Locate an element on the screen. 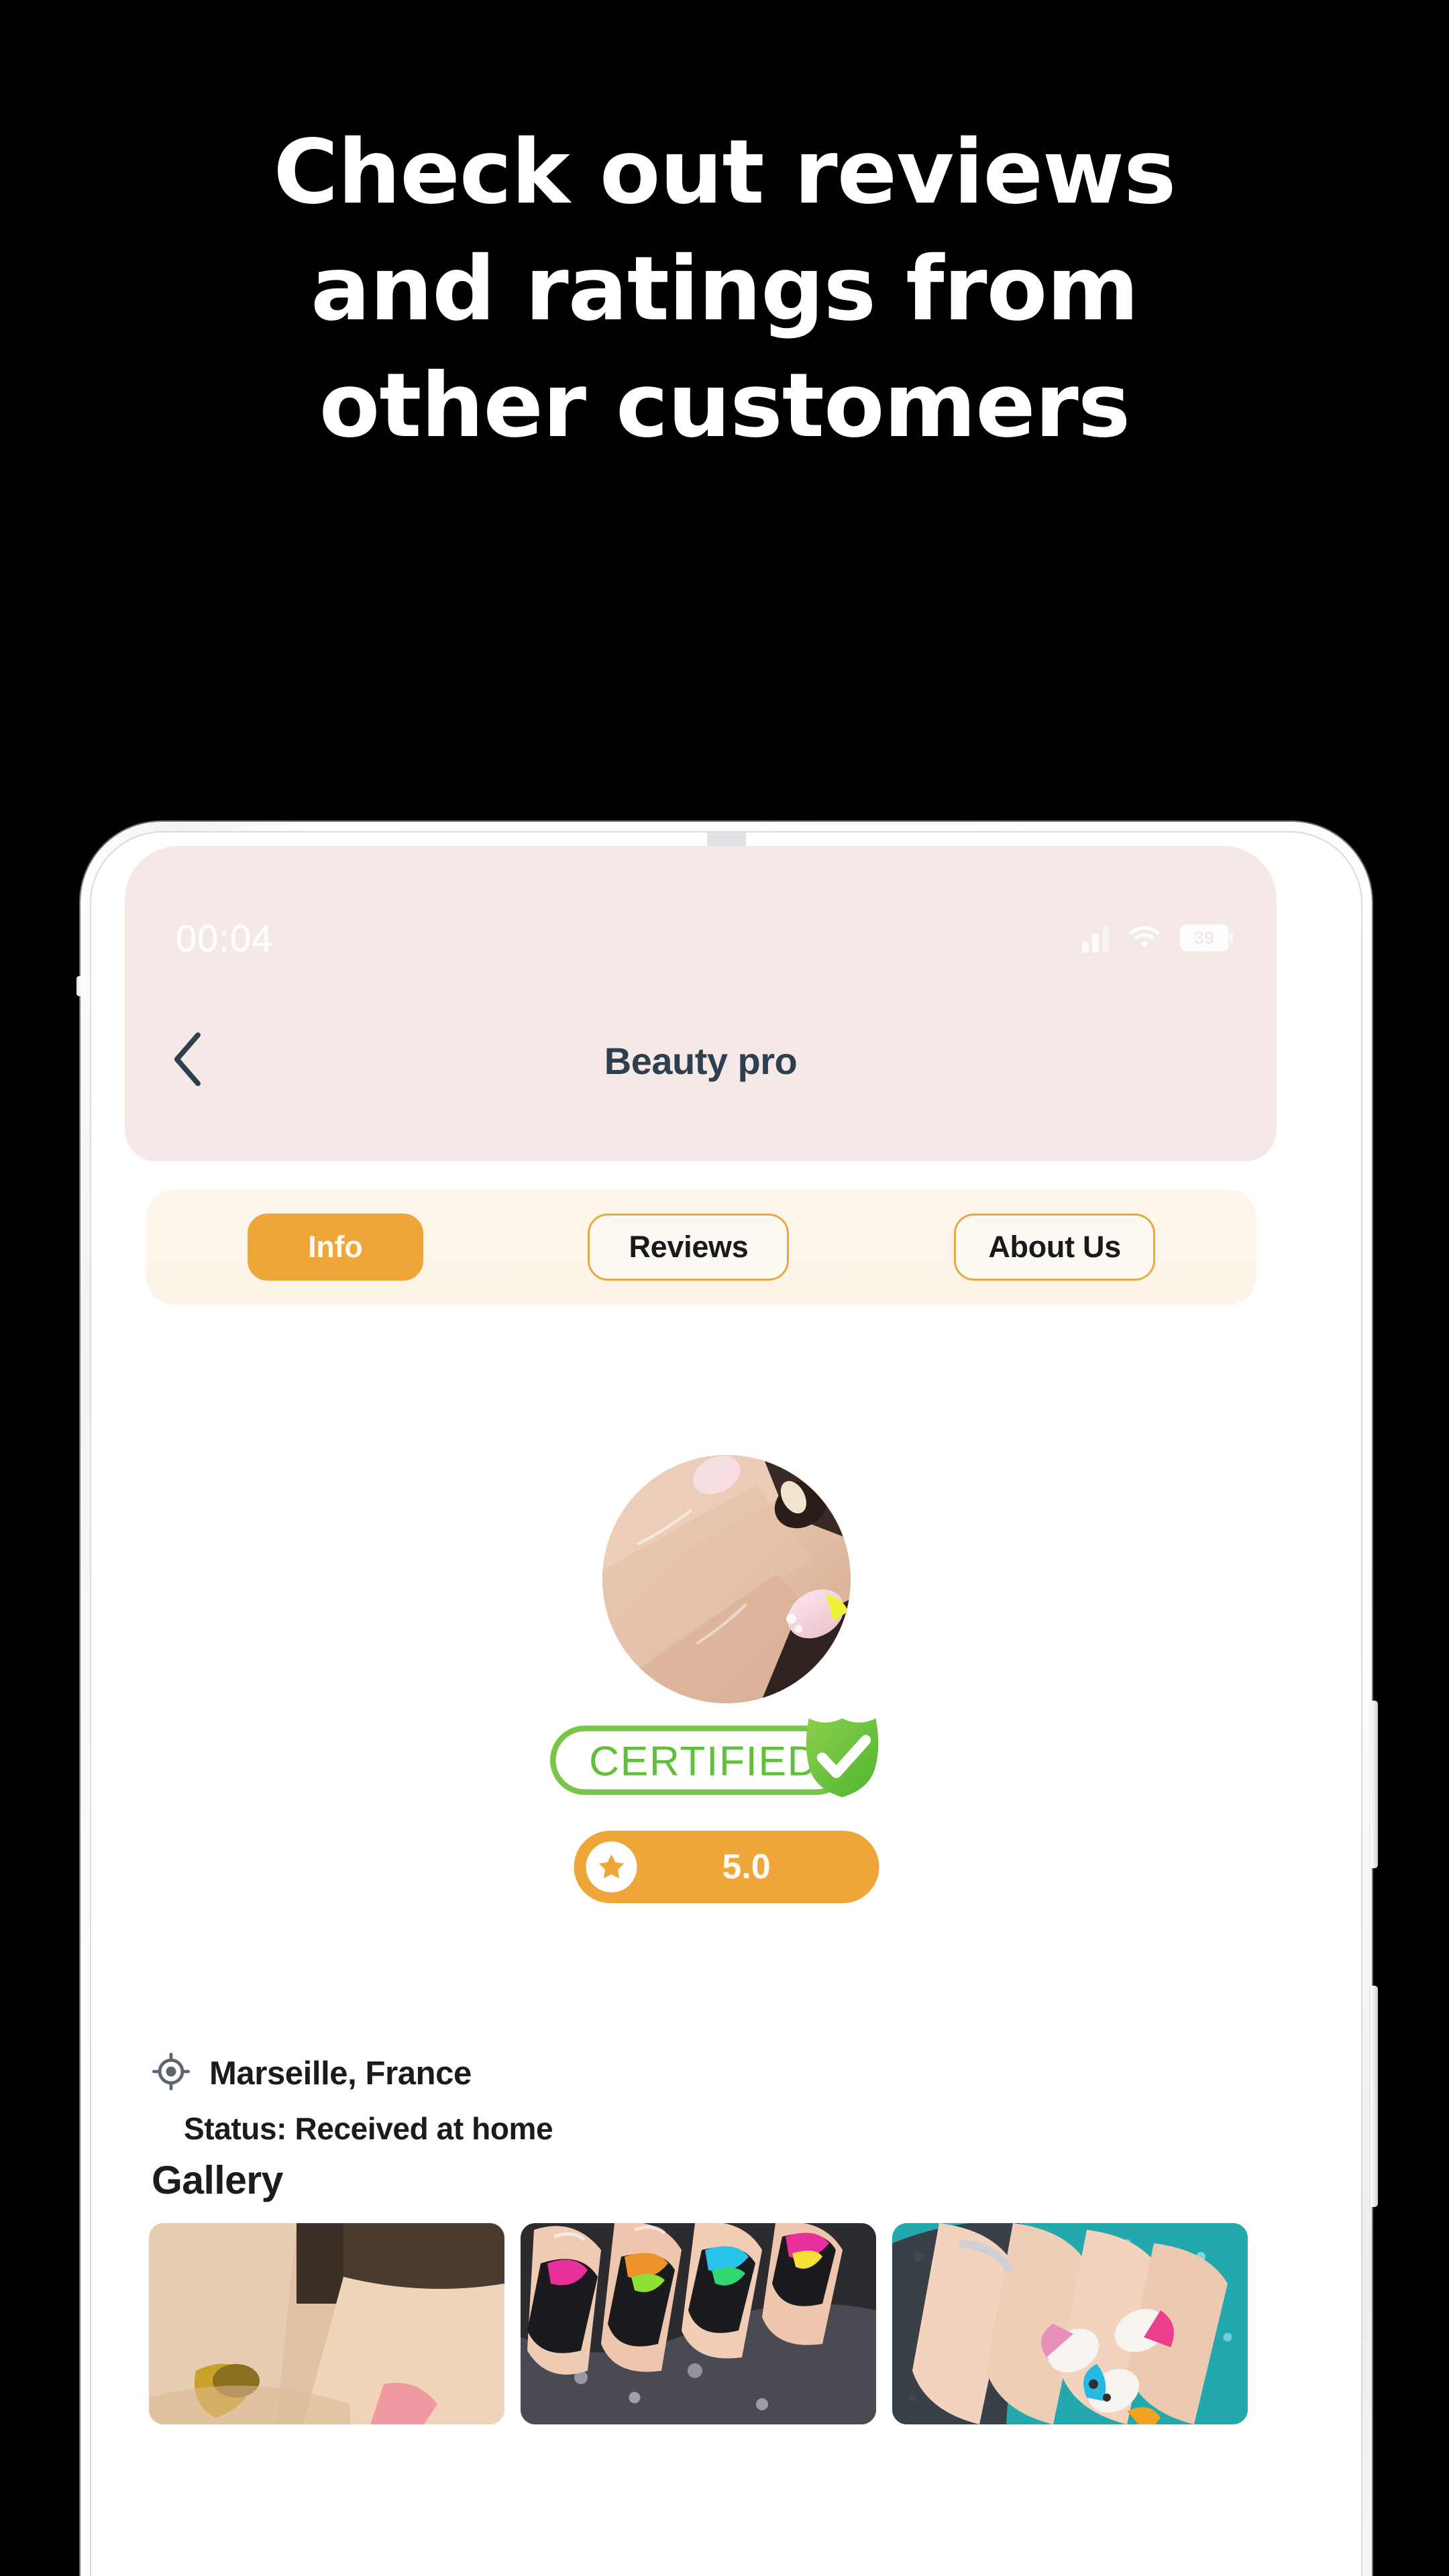 Image resolution: width=1449 pixels, height=2576 pixels. tab-reviews: Reviews is located at coordinates (689, 1247).